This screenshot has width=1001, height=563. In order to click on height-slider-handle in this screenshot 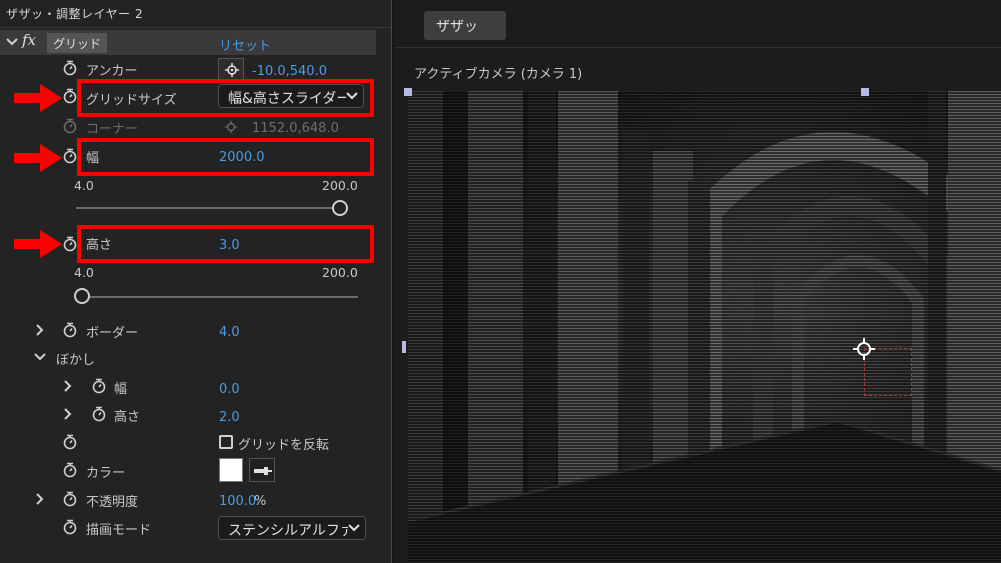, I will do `click(82, 296)`.